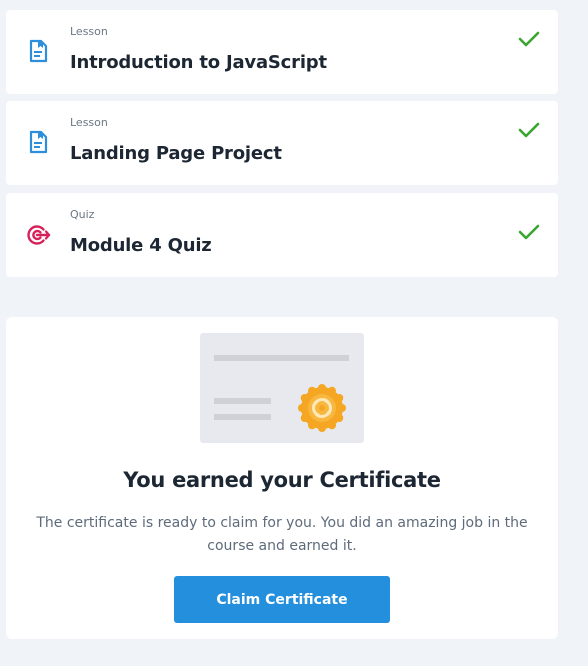 This screenshot has height=666, width=588. I want to click on quiz-target-icon, so click(38, 235).